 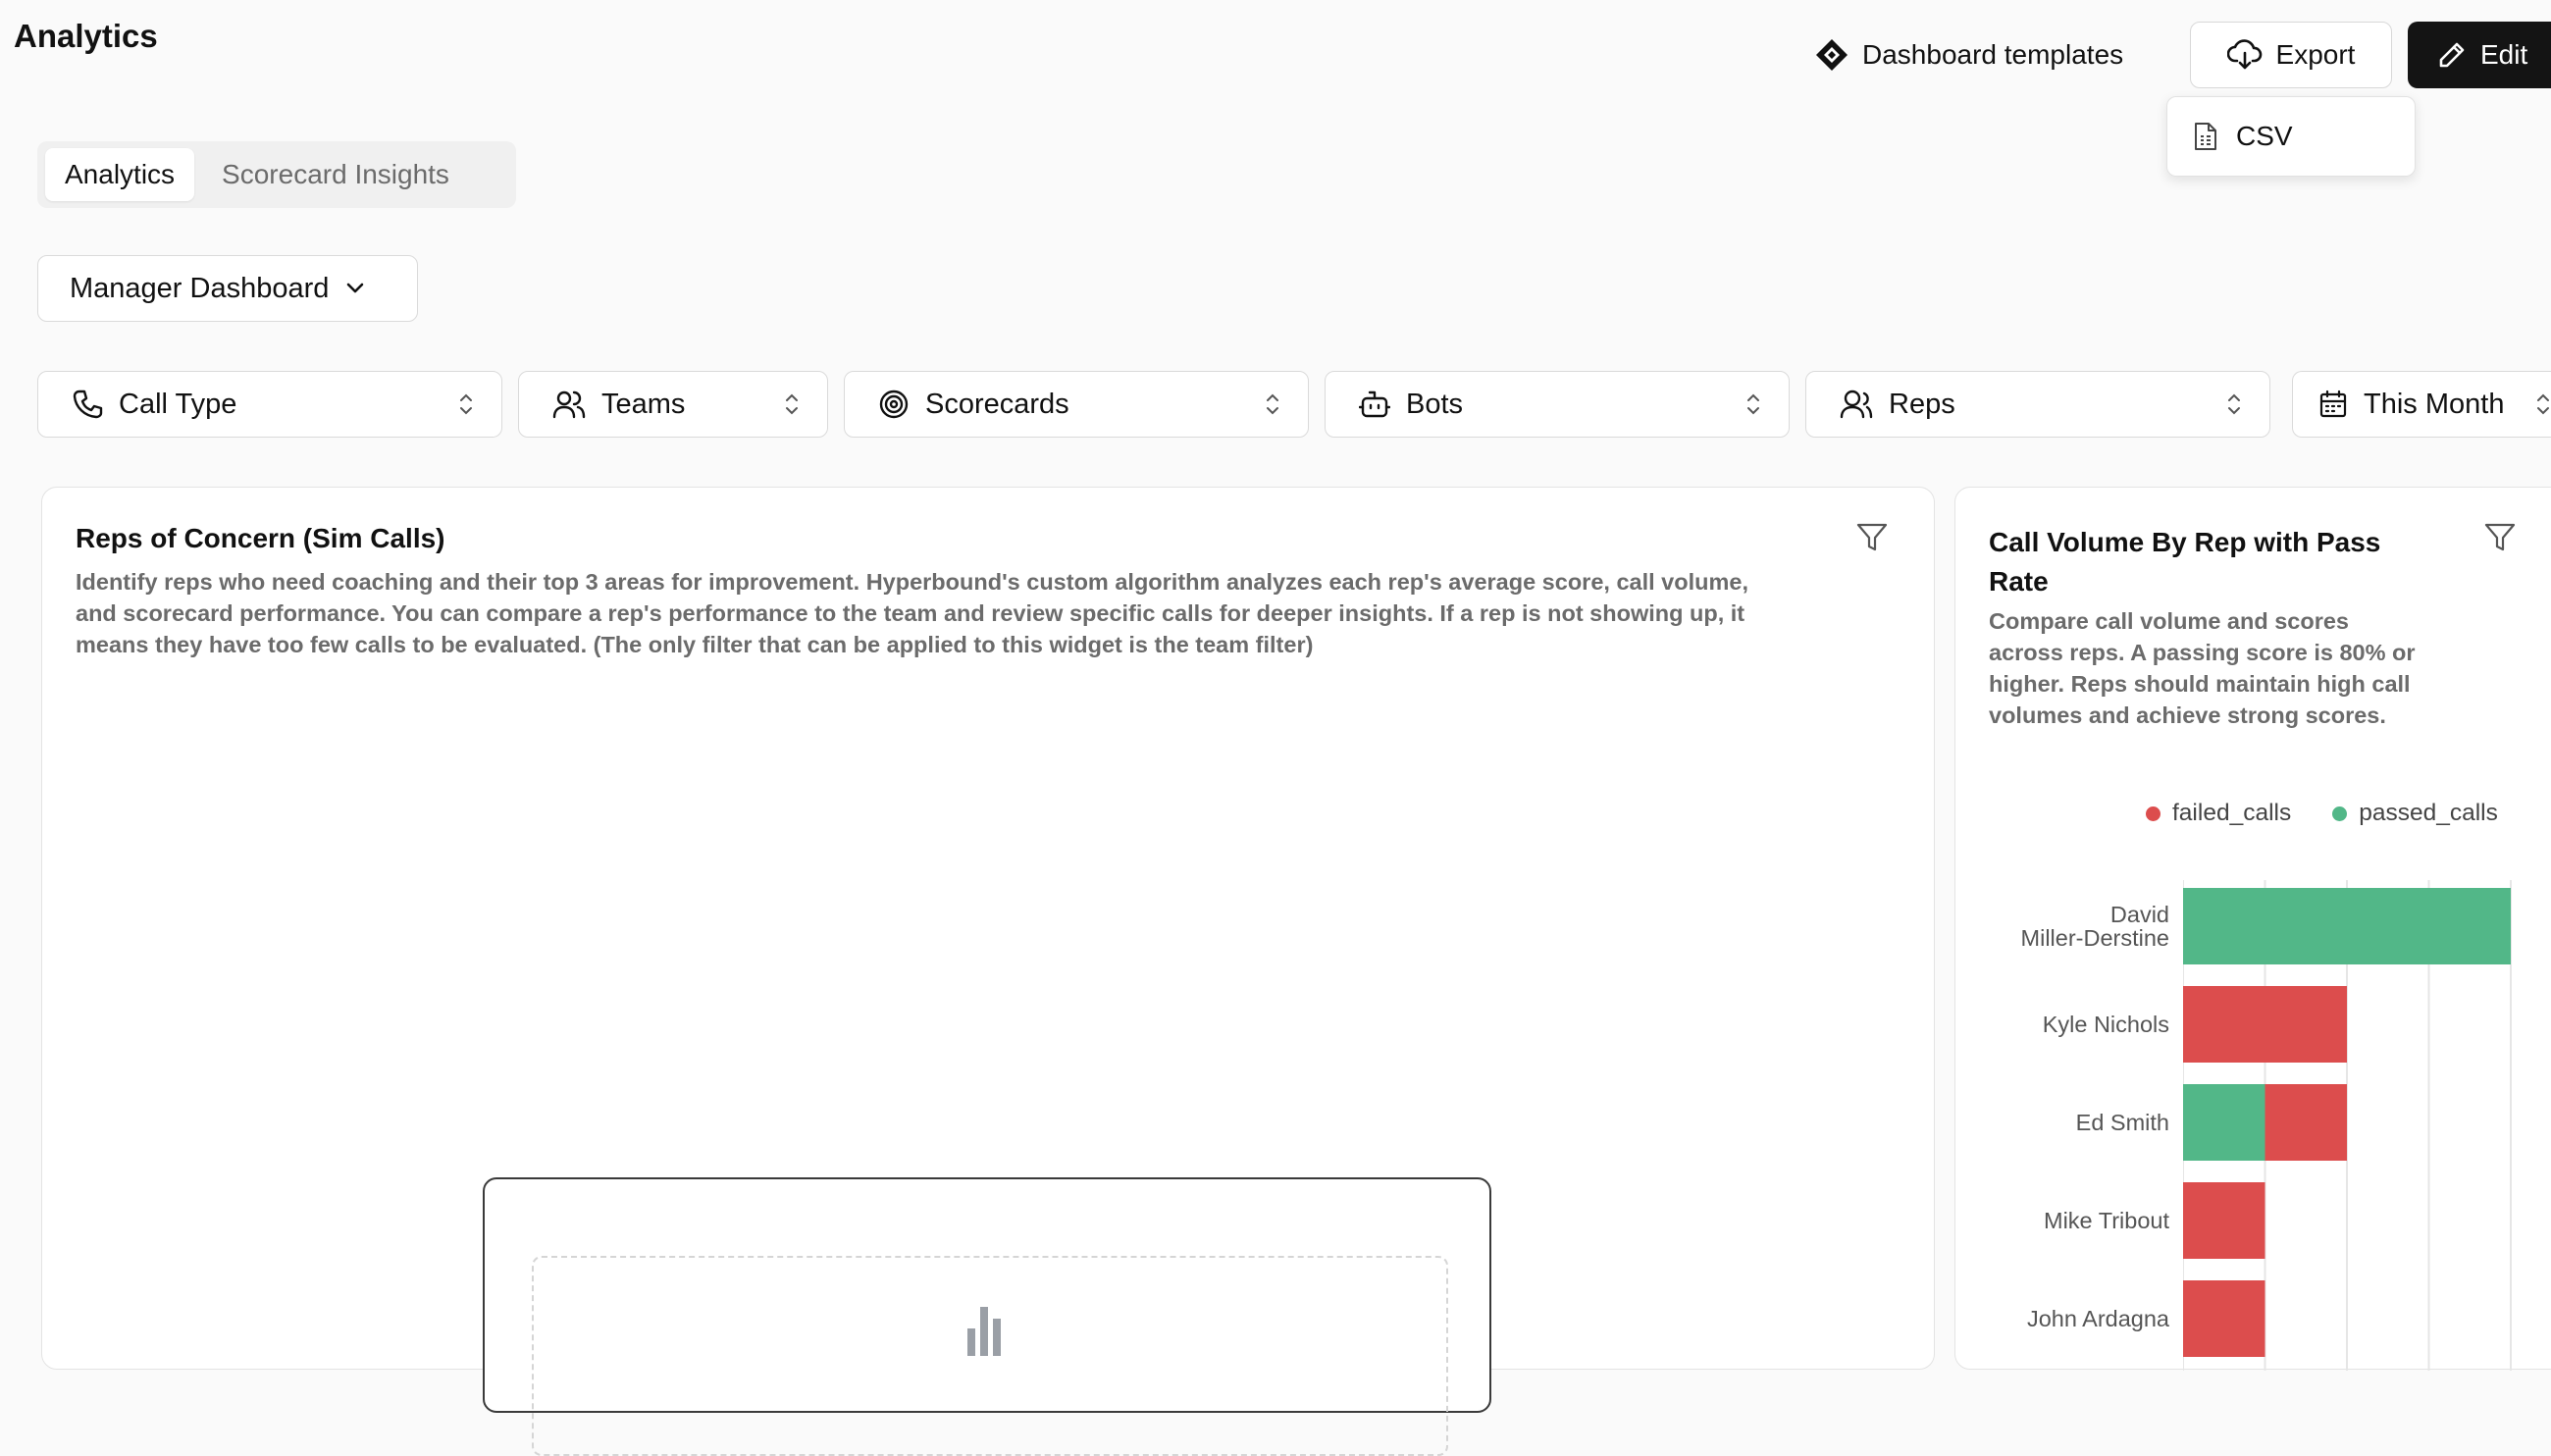 I want to click on teams-filter: Teams, so click(x=673, y=404).